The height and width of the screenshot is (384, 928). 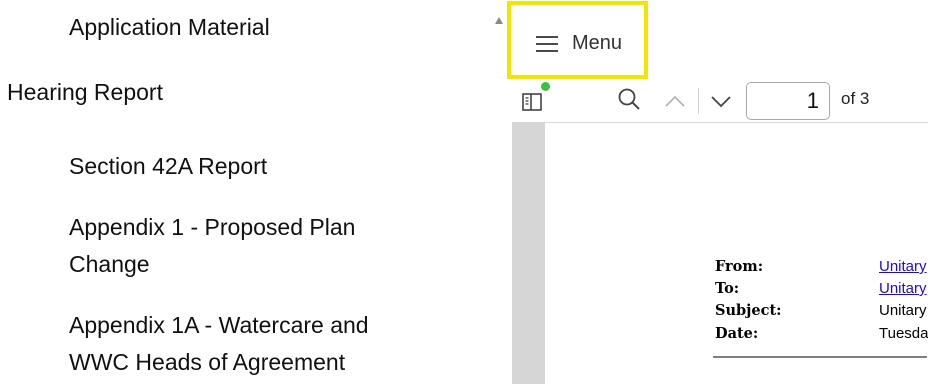 What do you see at coordinates (547, 44) in the screenshot?
I see `hamburger-icon` at bounding box center [547, 44].